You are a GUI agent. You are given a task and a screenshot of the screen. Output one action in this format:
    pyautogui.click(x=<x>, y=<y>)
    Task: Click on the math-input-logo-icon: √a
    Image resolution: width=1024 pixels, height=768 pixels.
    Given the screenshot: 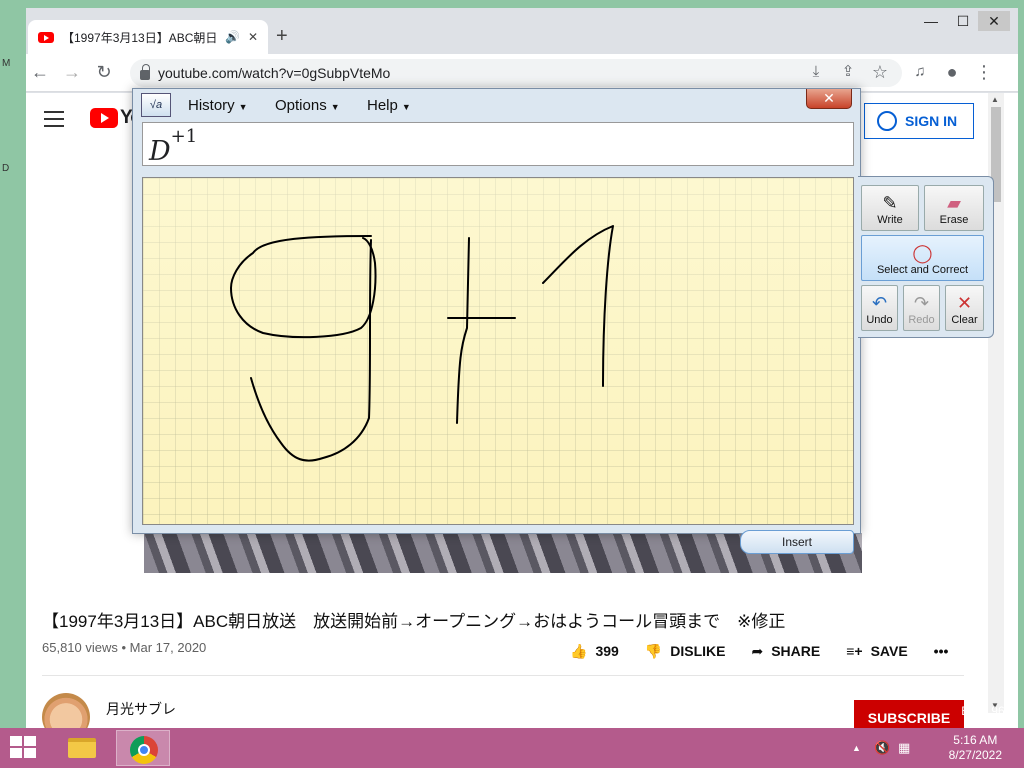 What is the action you would take?
    pyautogui.click(x=156, y=105)
    